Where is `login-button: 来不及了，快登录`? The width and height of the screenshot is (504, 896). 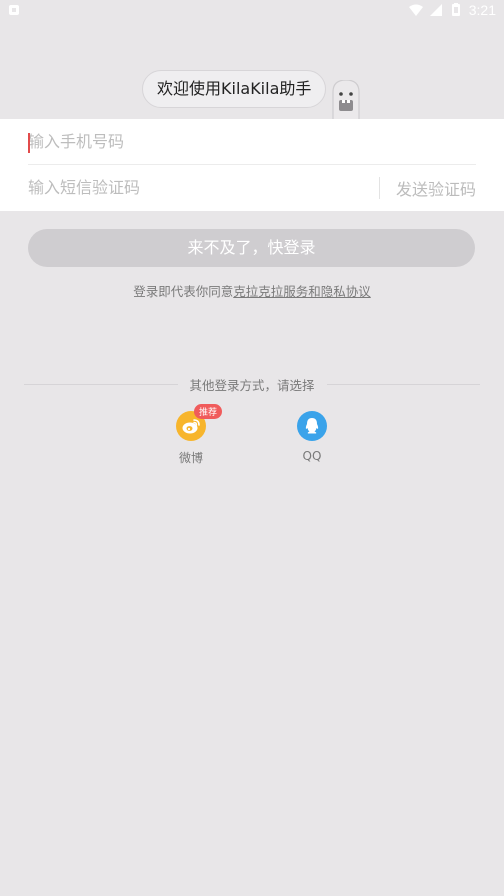
login-button: 来不及了，快登录 is located at coordinates (251, 248).